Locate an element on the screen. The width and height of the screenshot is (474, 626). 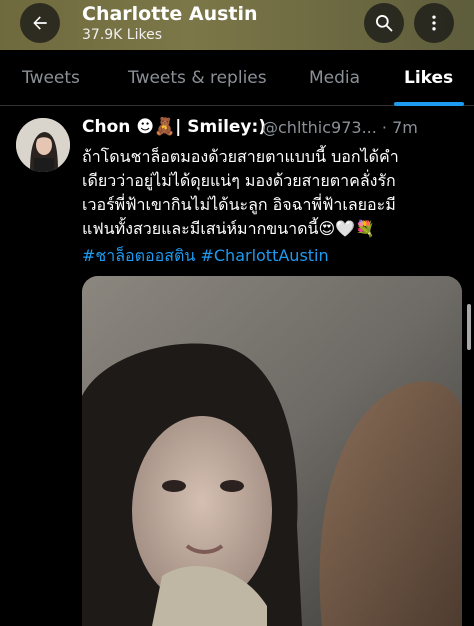
back-button is located at coordinates (40, 23).